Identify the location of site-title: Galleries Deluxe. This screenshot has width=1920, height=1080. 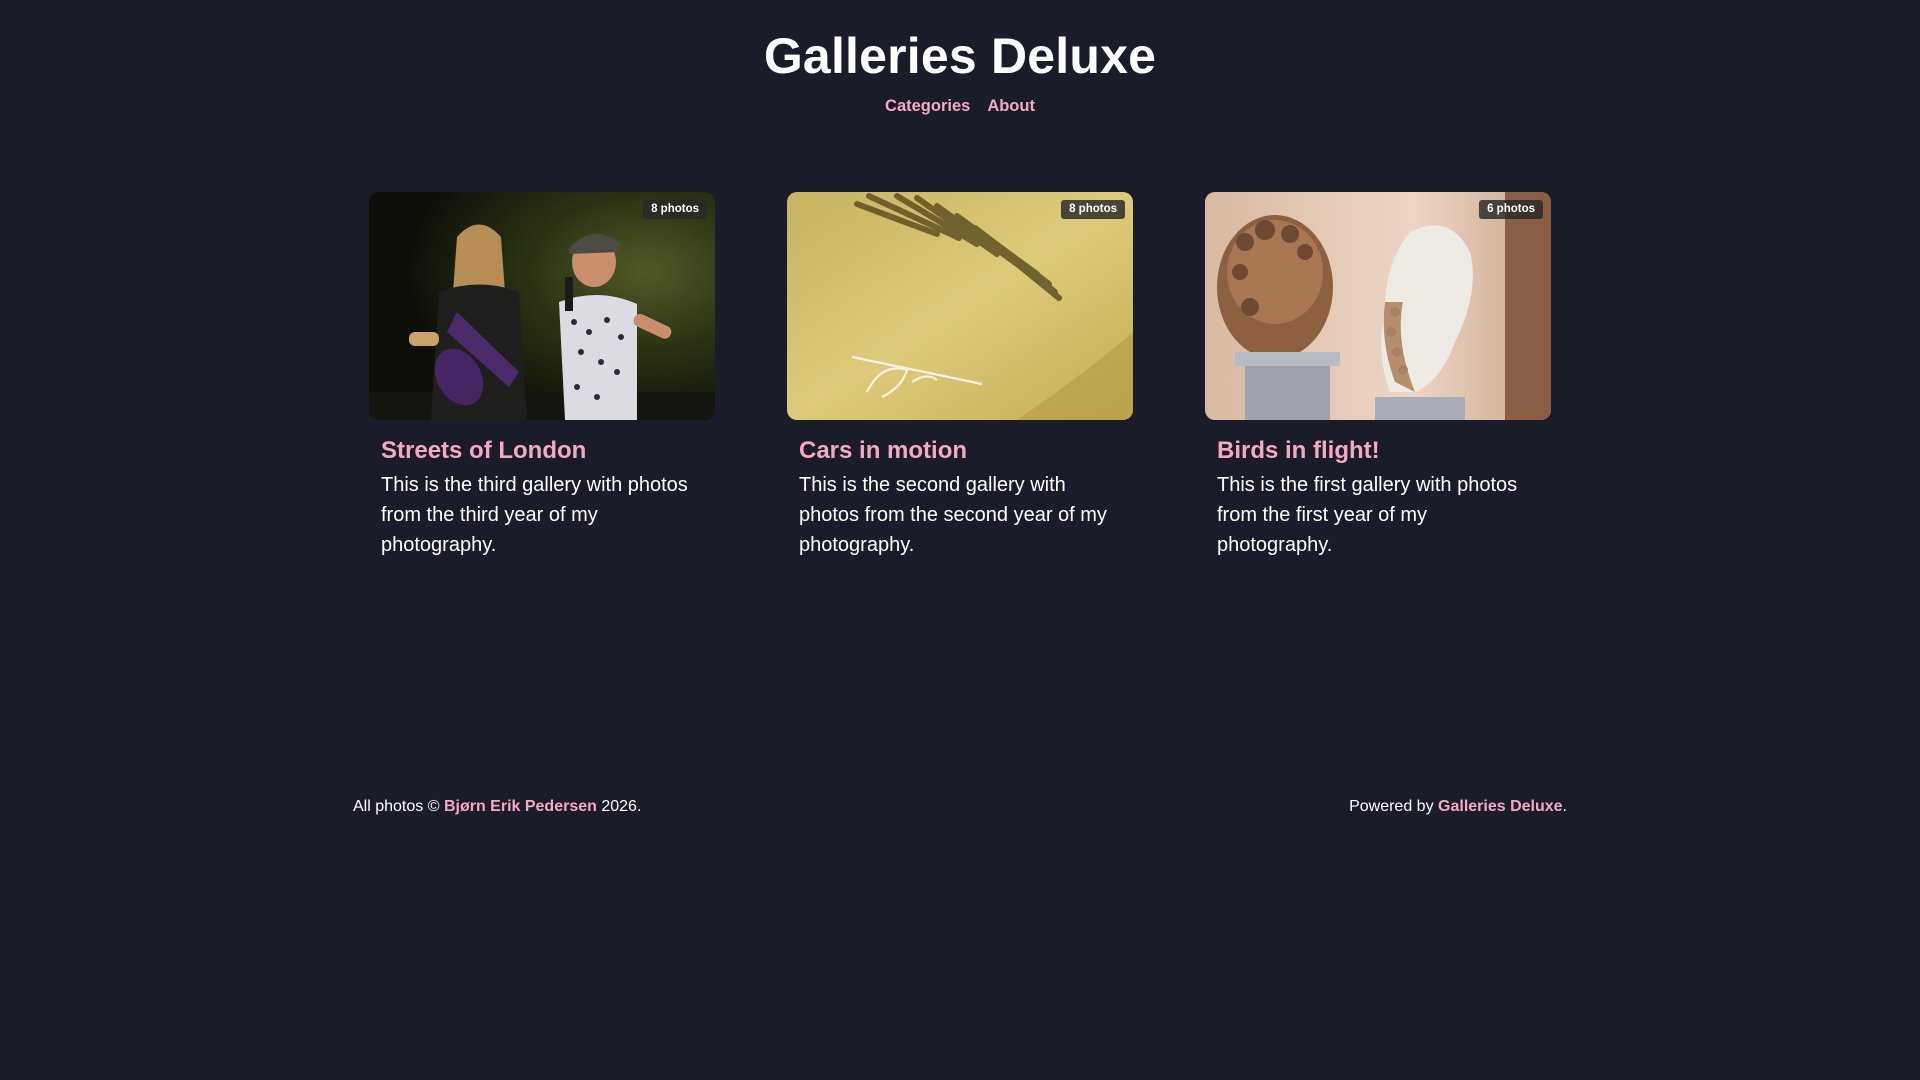
(960, 56).